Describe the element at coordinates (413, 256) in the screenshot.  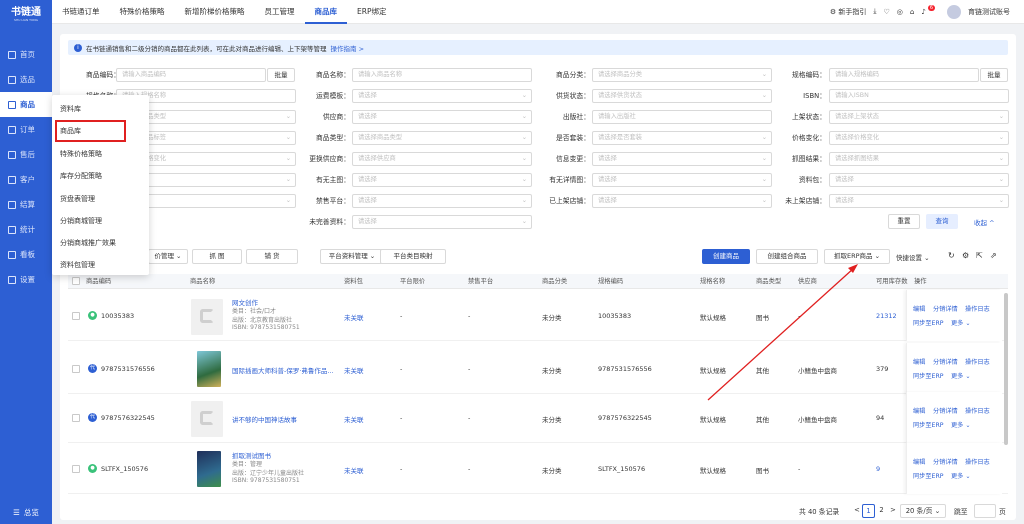
I see `category-map-button: 平台类目映射` at that location.